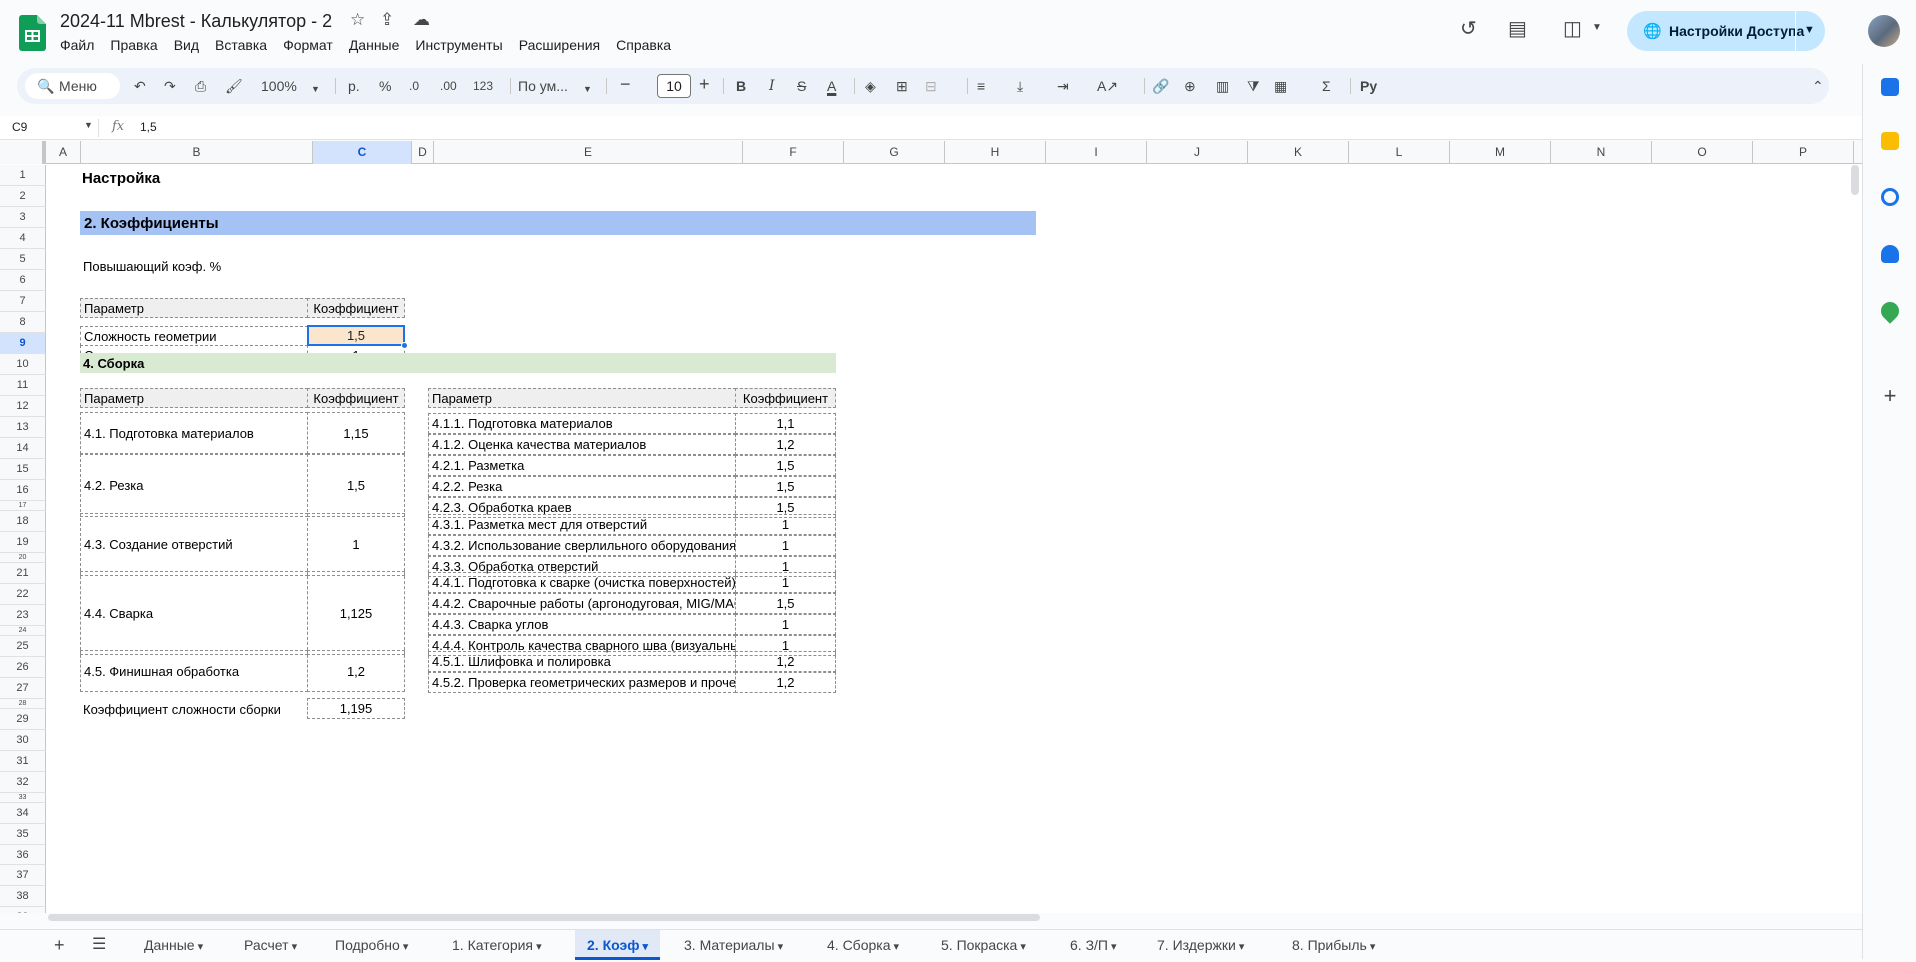 The width and height of the screenshot is (1916, 962). Describe the element at coordinates (23, 152) in the screenshot. I see `select-all-corner` at that location.